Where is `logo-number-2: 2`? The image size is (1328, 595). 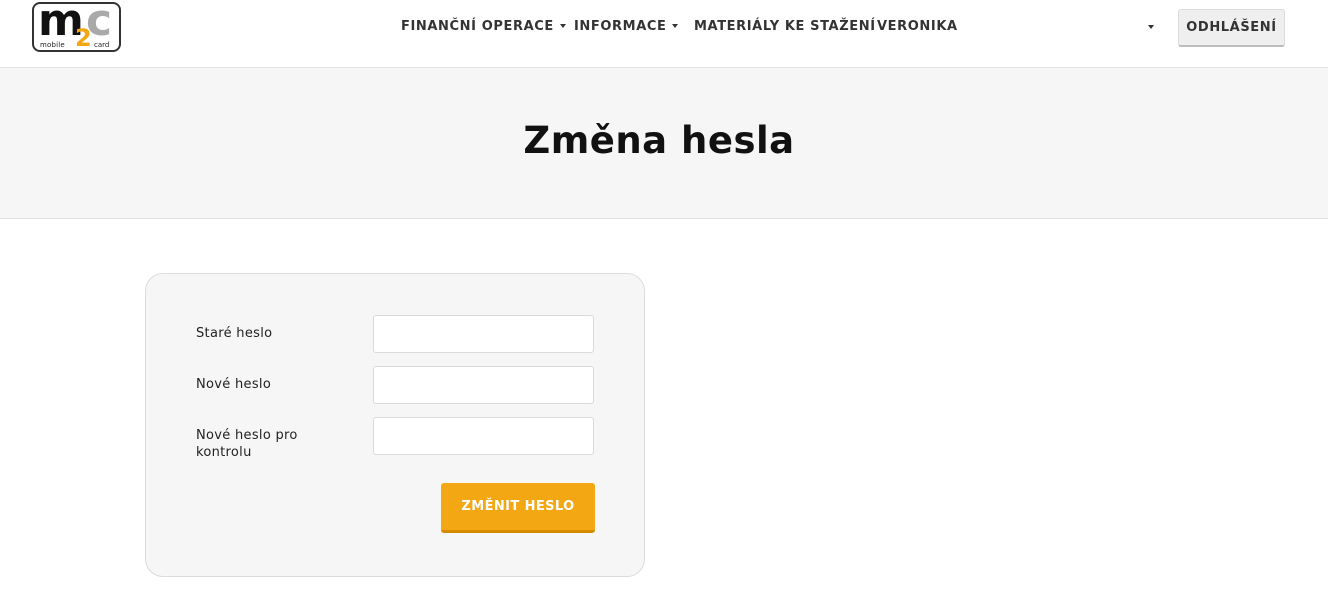
logo-number-2: 2 is located at coordinates (83, 38).